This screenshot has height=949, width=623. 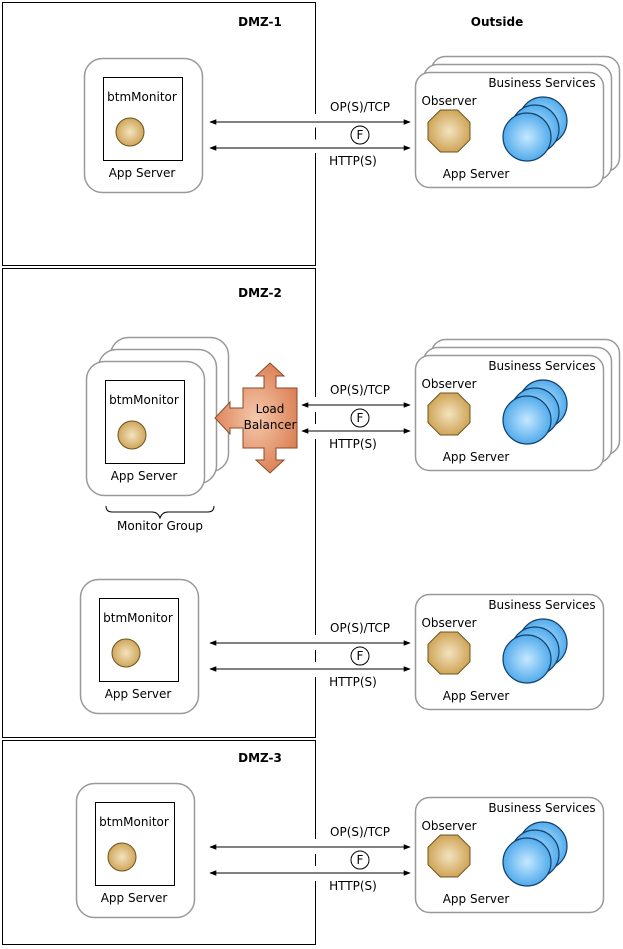 What do you see at coordinates (160, 512) in the screenshot?
I see `monitor-group-brace` at bounding box center [160, 512].